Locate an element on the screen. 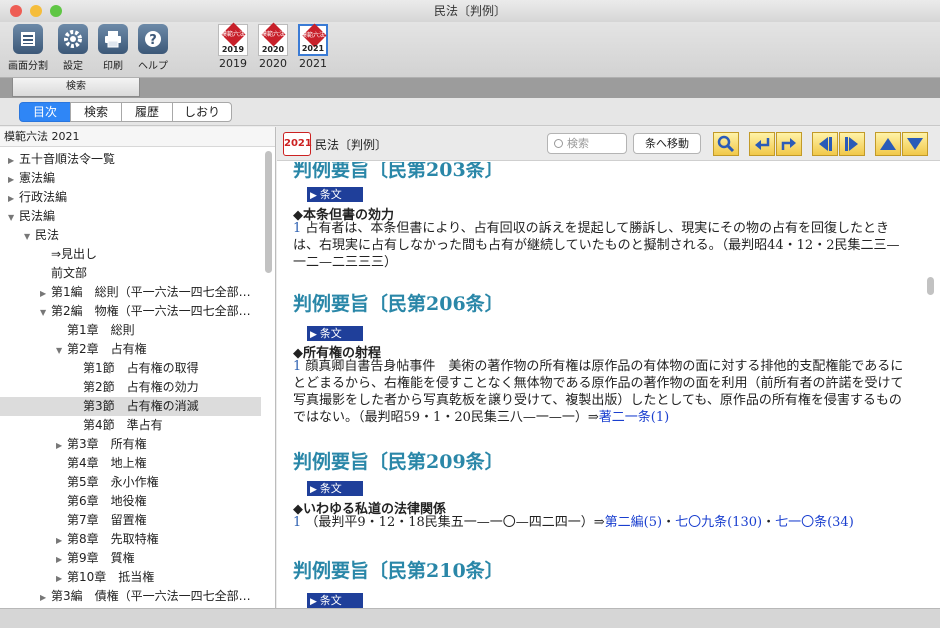 The height and width of the screenshot is (628, 940). settings-button: 設定 is located at coordinates (73, 48).